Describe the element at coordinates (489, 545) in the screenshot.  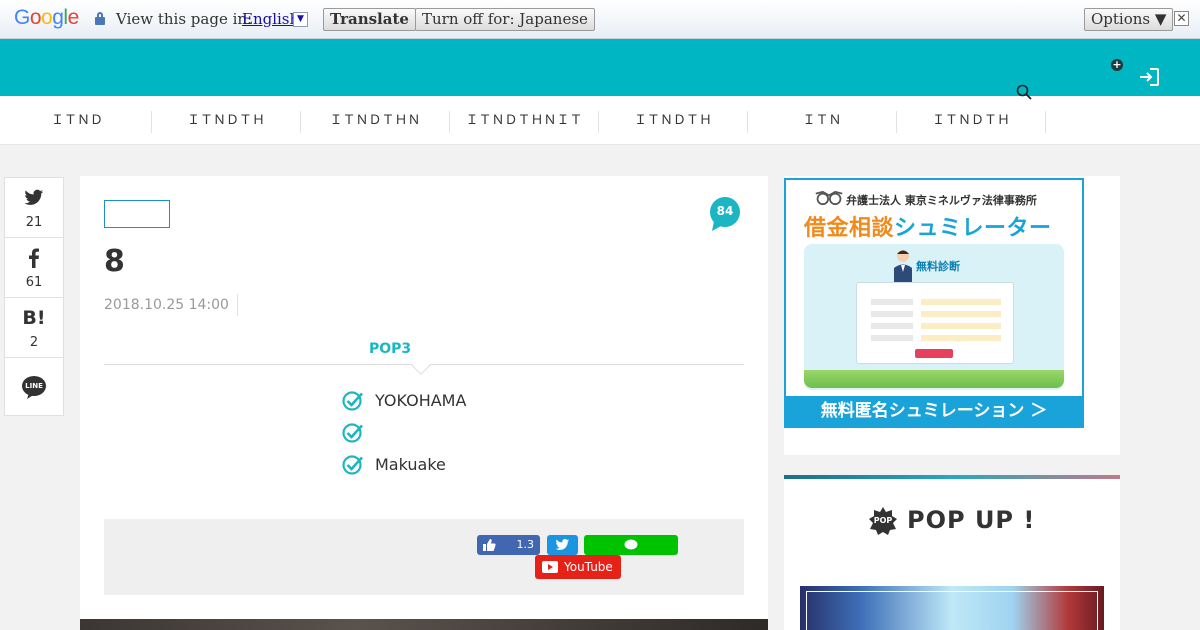
I see `thumbs-up-icon` at that location.